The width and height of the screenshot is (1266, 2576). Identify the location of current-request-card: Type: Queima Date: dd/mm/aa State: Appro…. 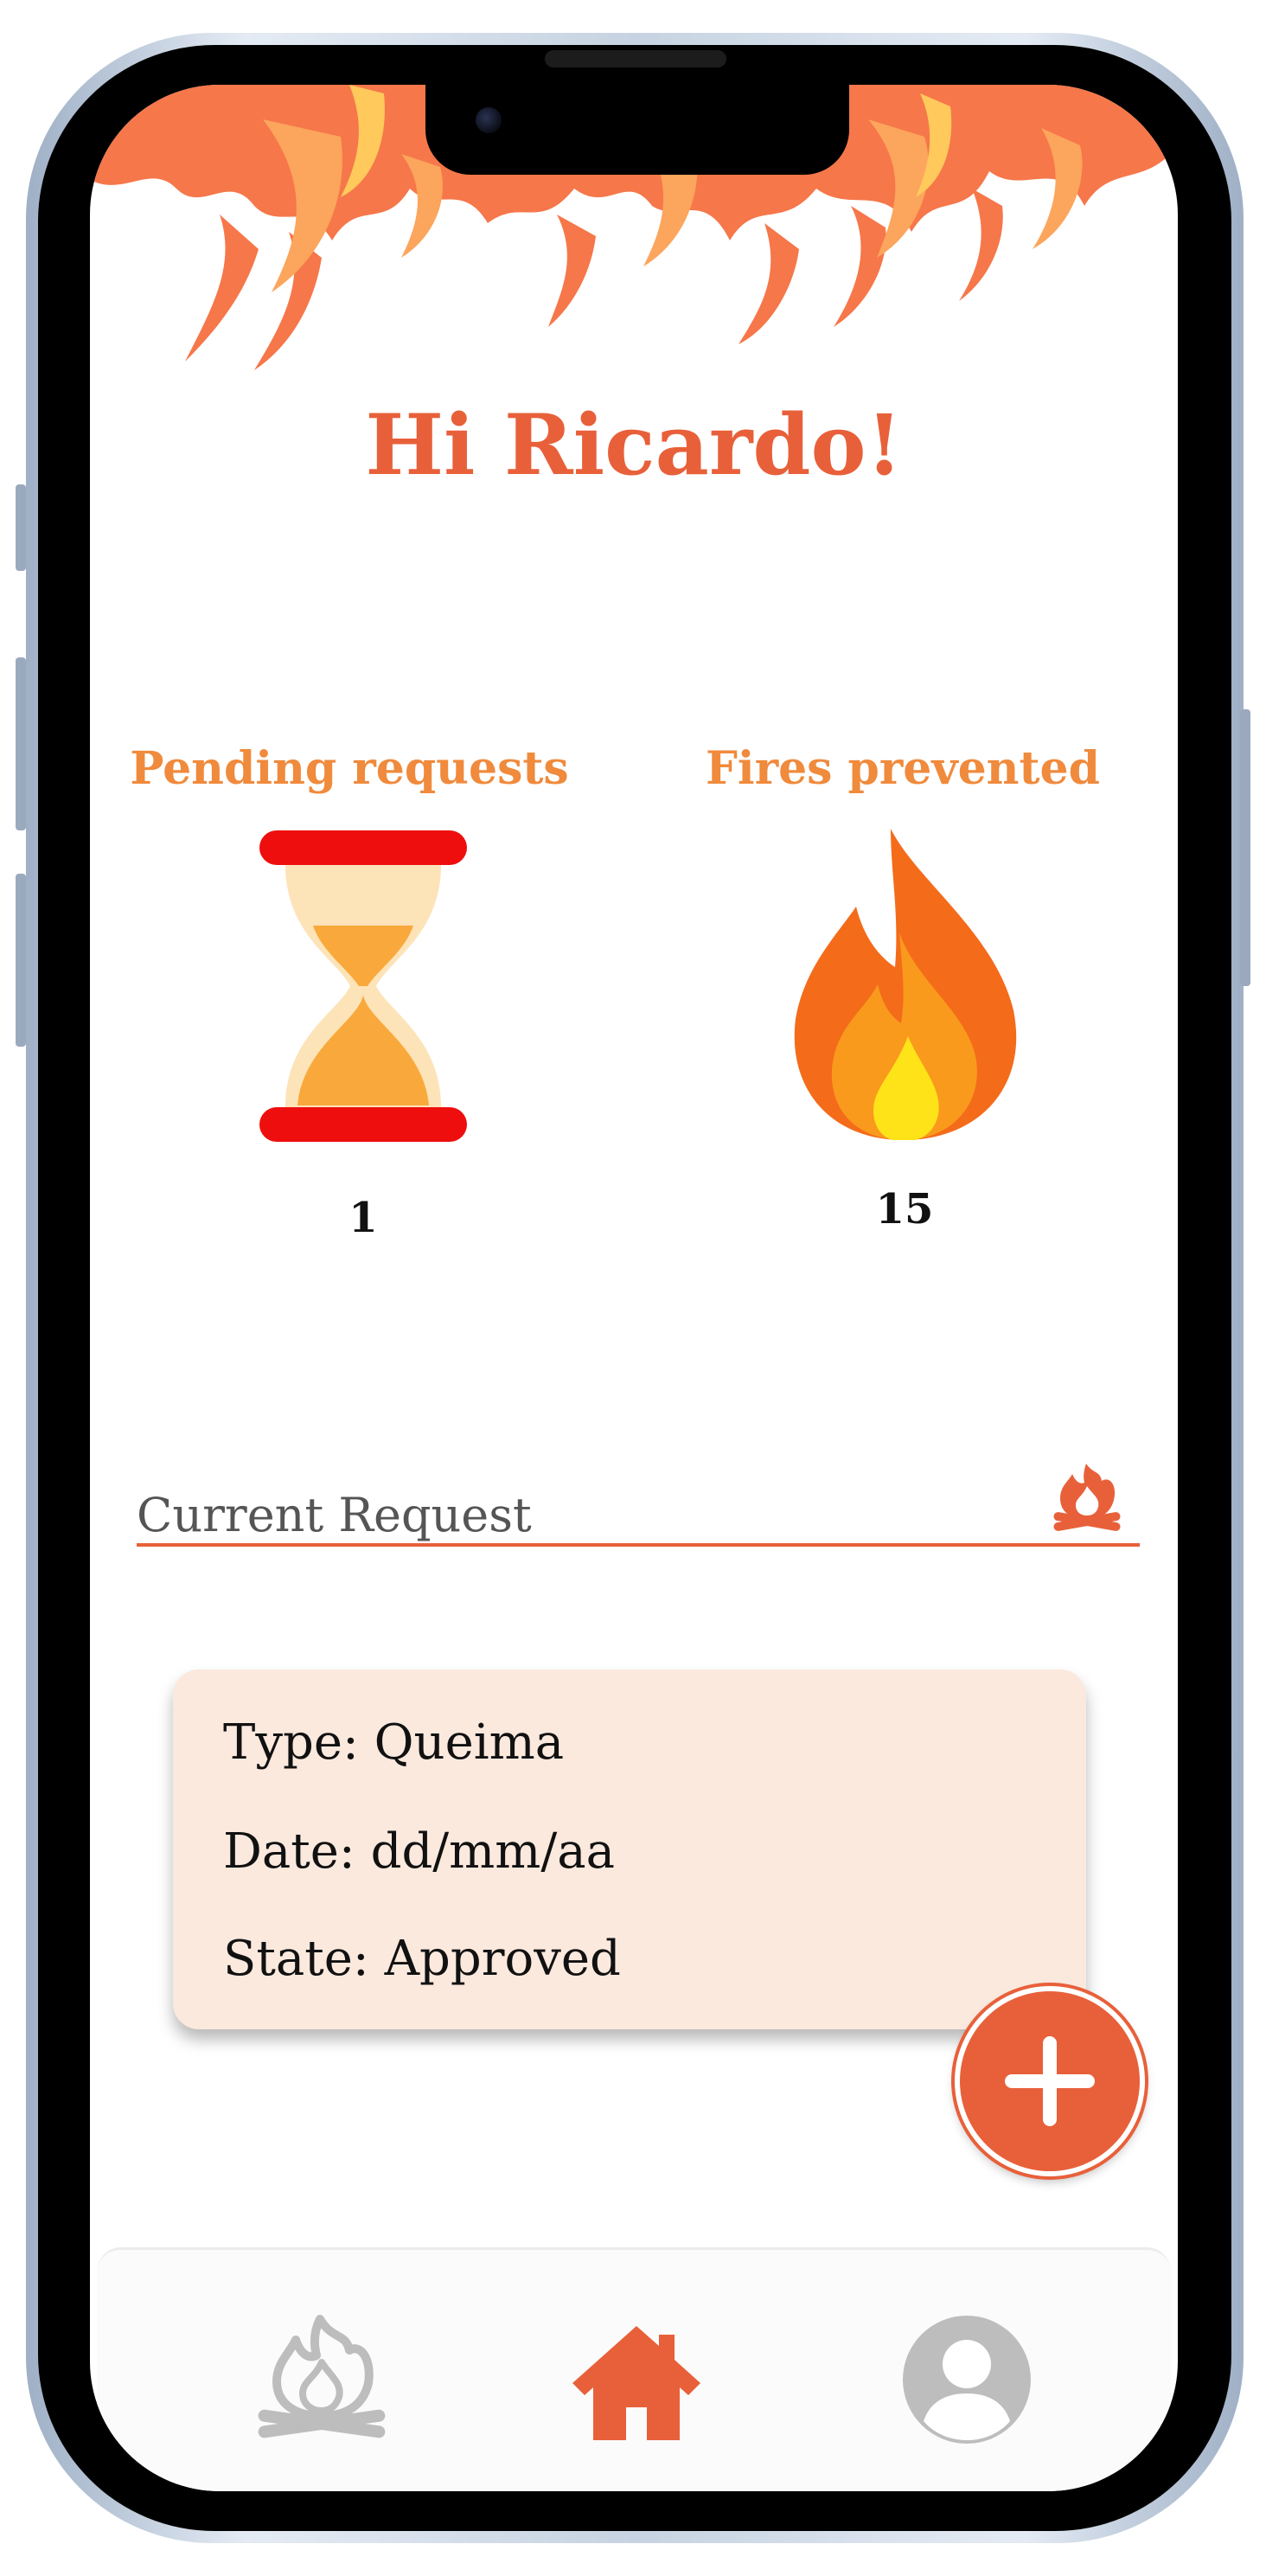
(629, 1849).